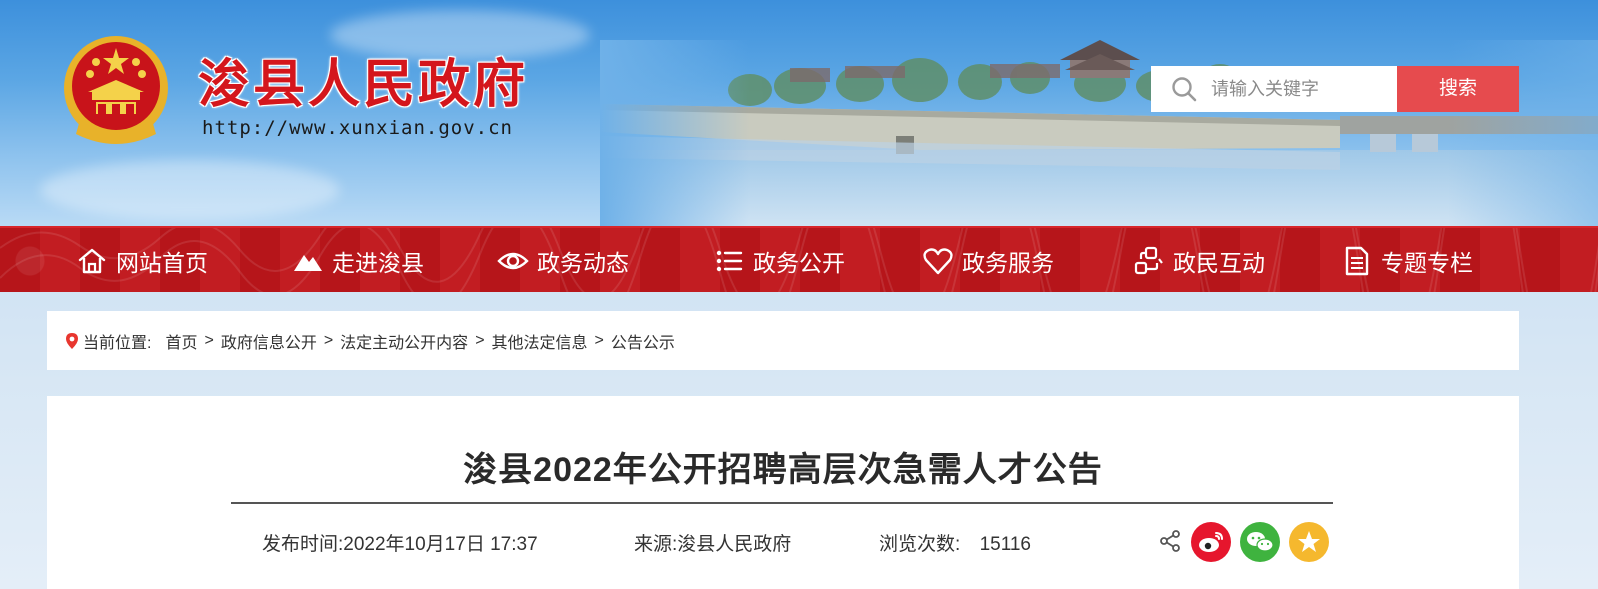 The height and width of the screenshot is (589, 1598). I want to click on list-icon, so click(729, 261).